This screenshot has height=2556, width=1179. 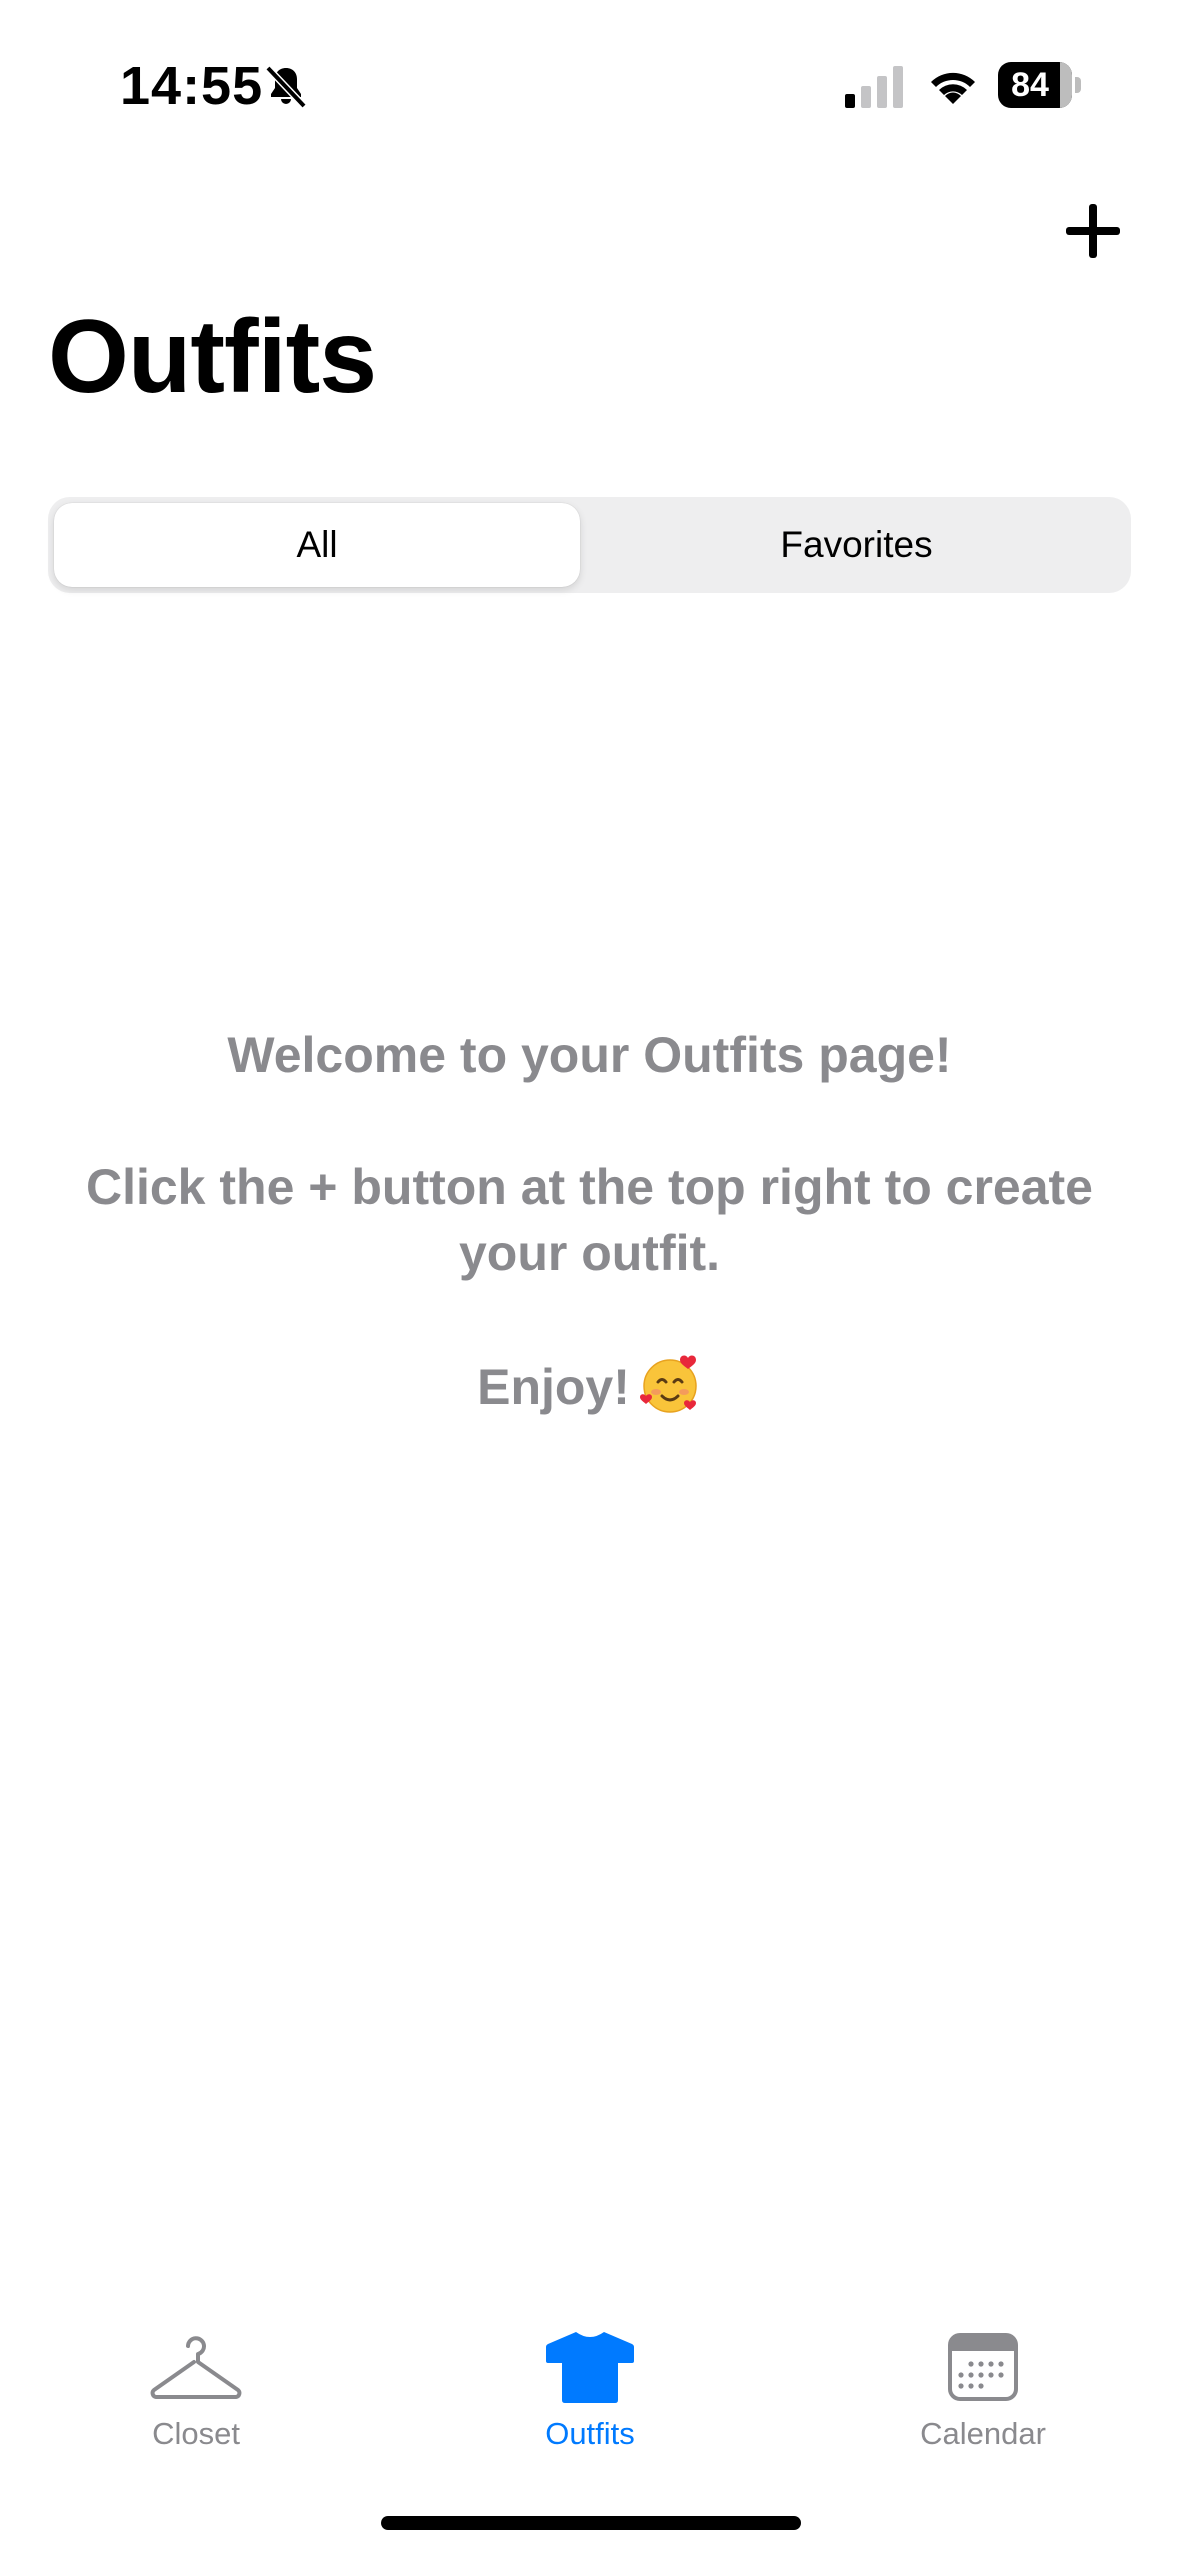 What do you see at coordinates (590, 2367) in the screenshot?
I see `tshirt-icon` at bounding box center [590, 2367].